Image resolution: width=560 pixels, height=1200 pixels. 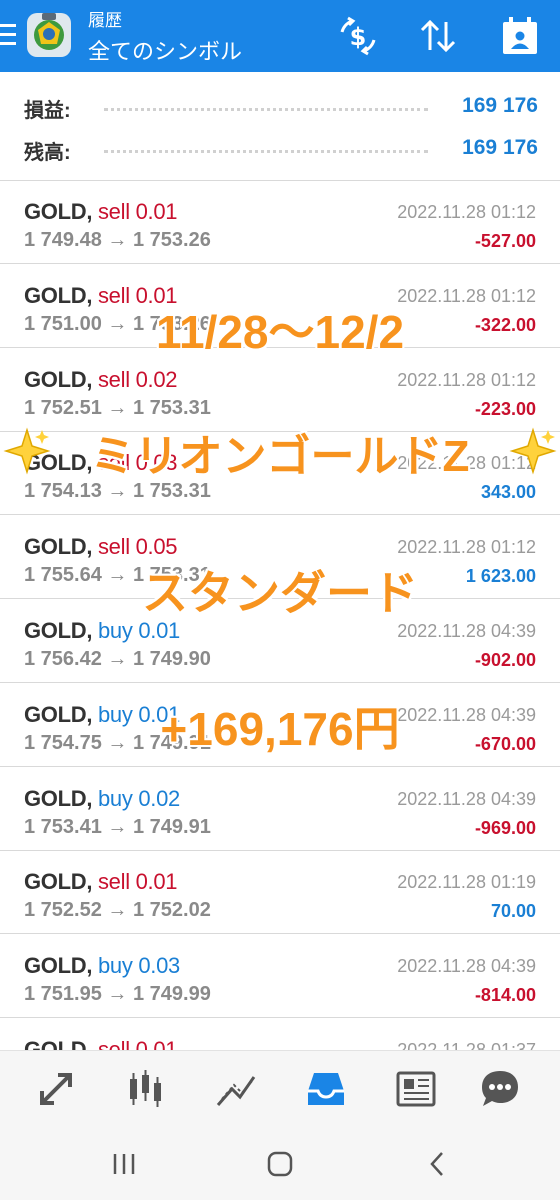 What do you see at coordinates (438, 36) in the screenshot?
I see `sort-icon` at bounding box center [438, 36].